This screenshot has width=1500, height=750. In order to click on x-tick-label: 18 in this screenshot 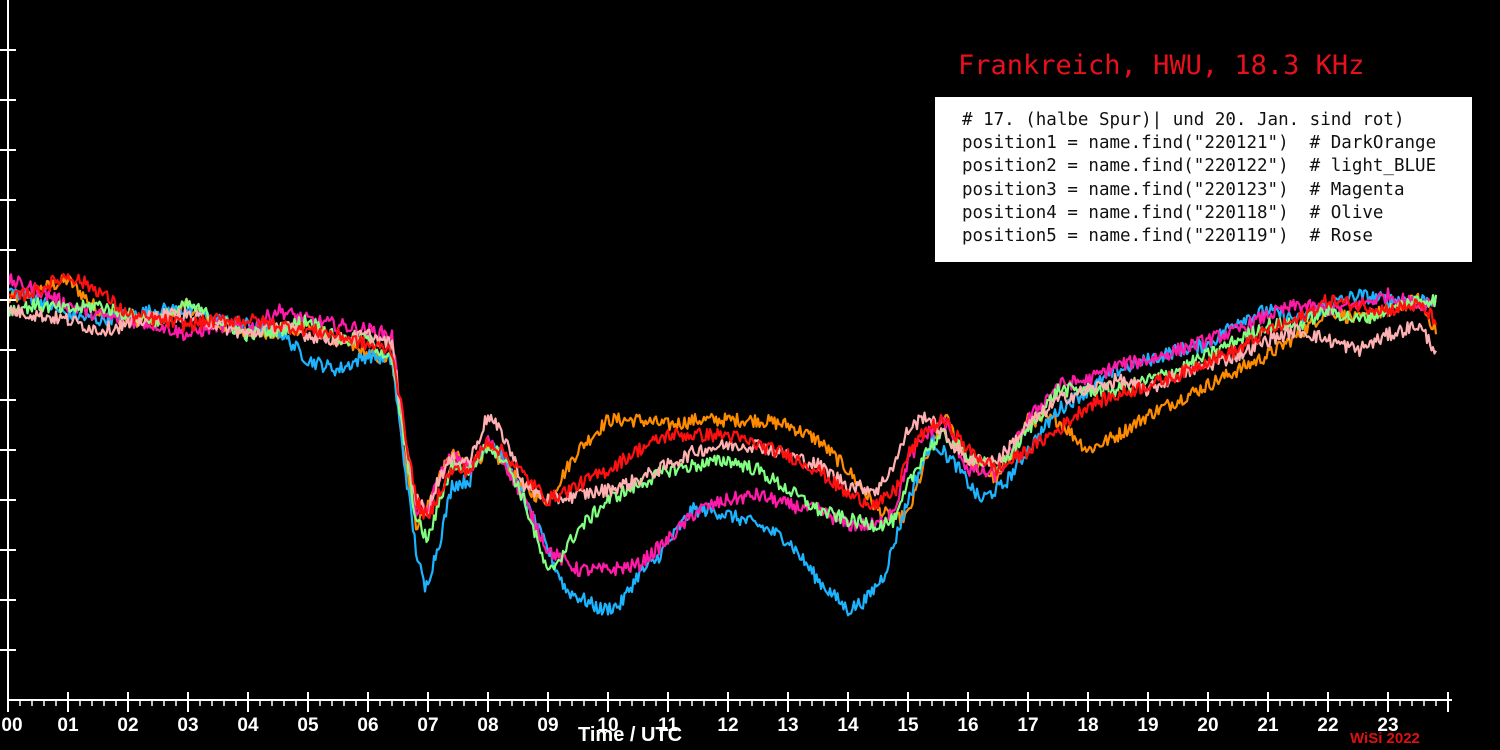, I will do `click(1087, 725)`.